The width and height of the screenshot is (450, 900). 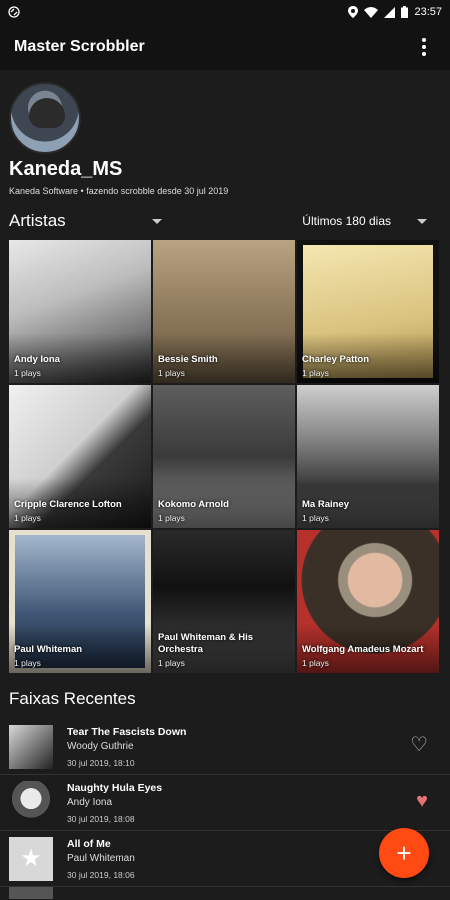 I want to click on track-time: 30 jul 2019, 18:08, so click(x=101, y=818).